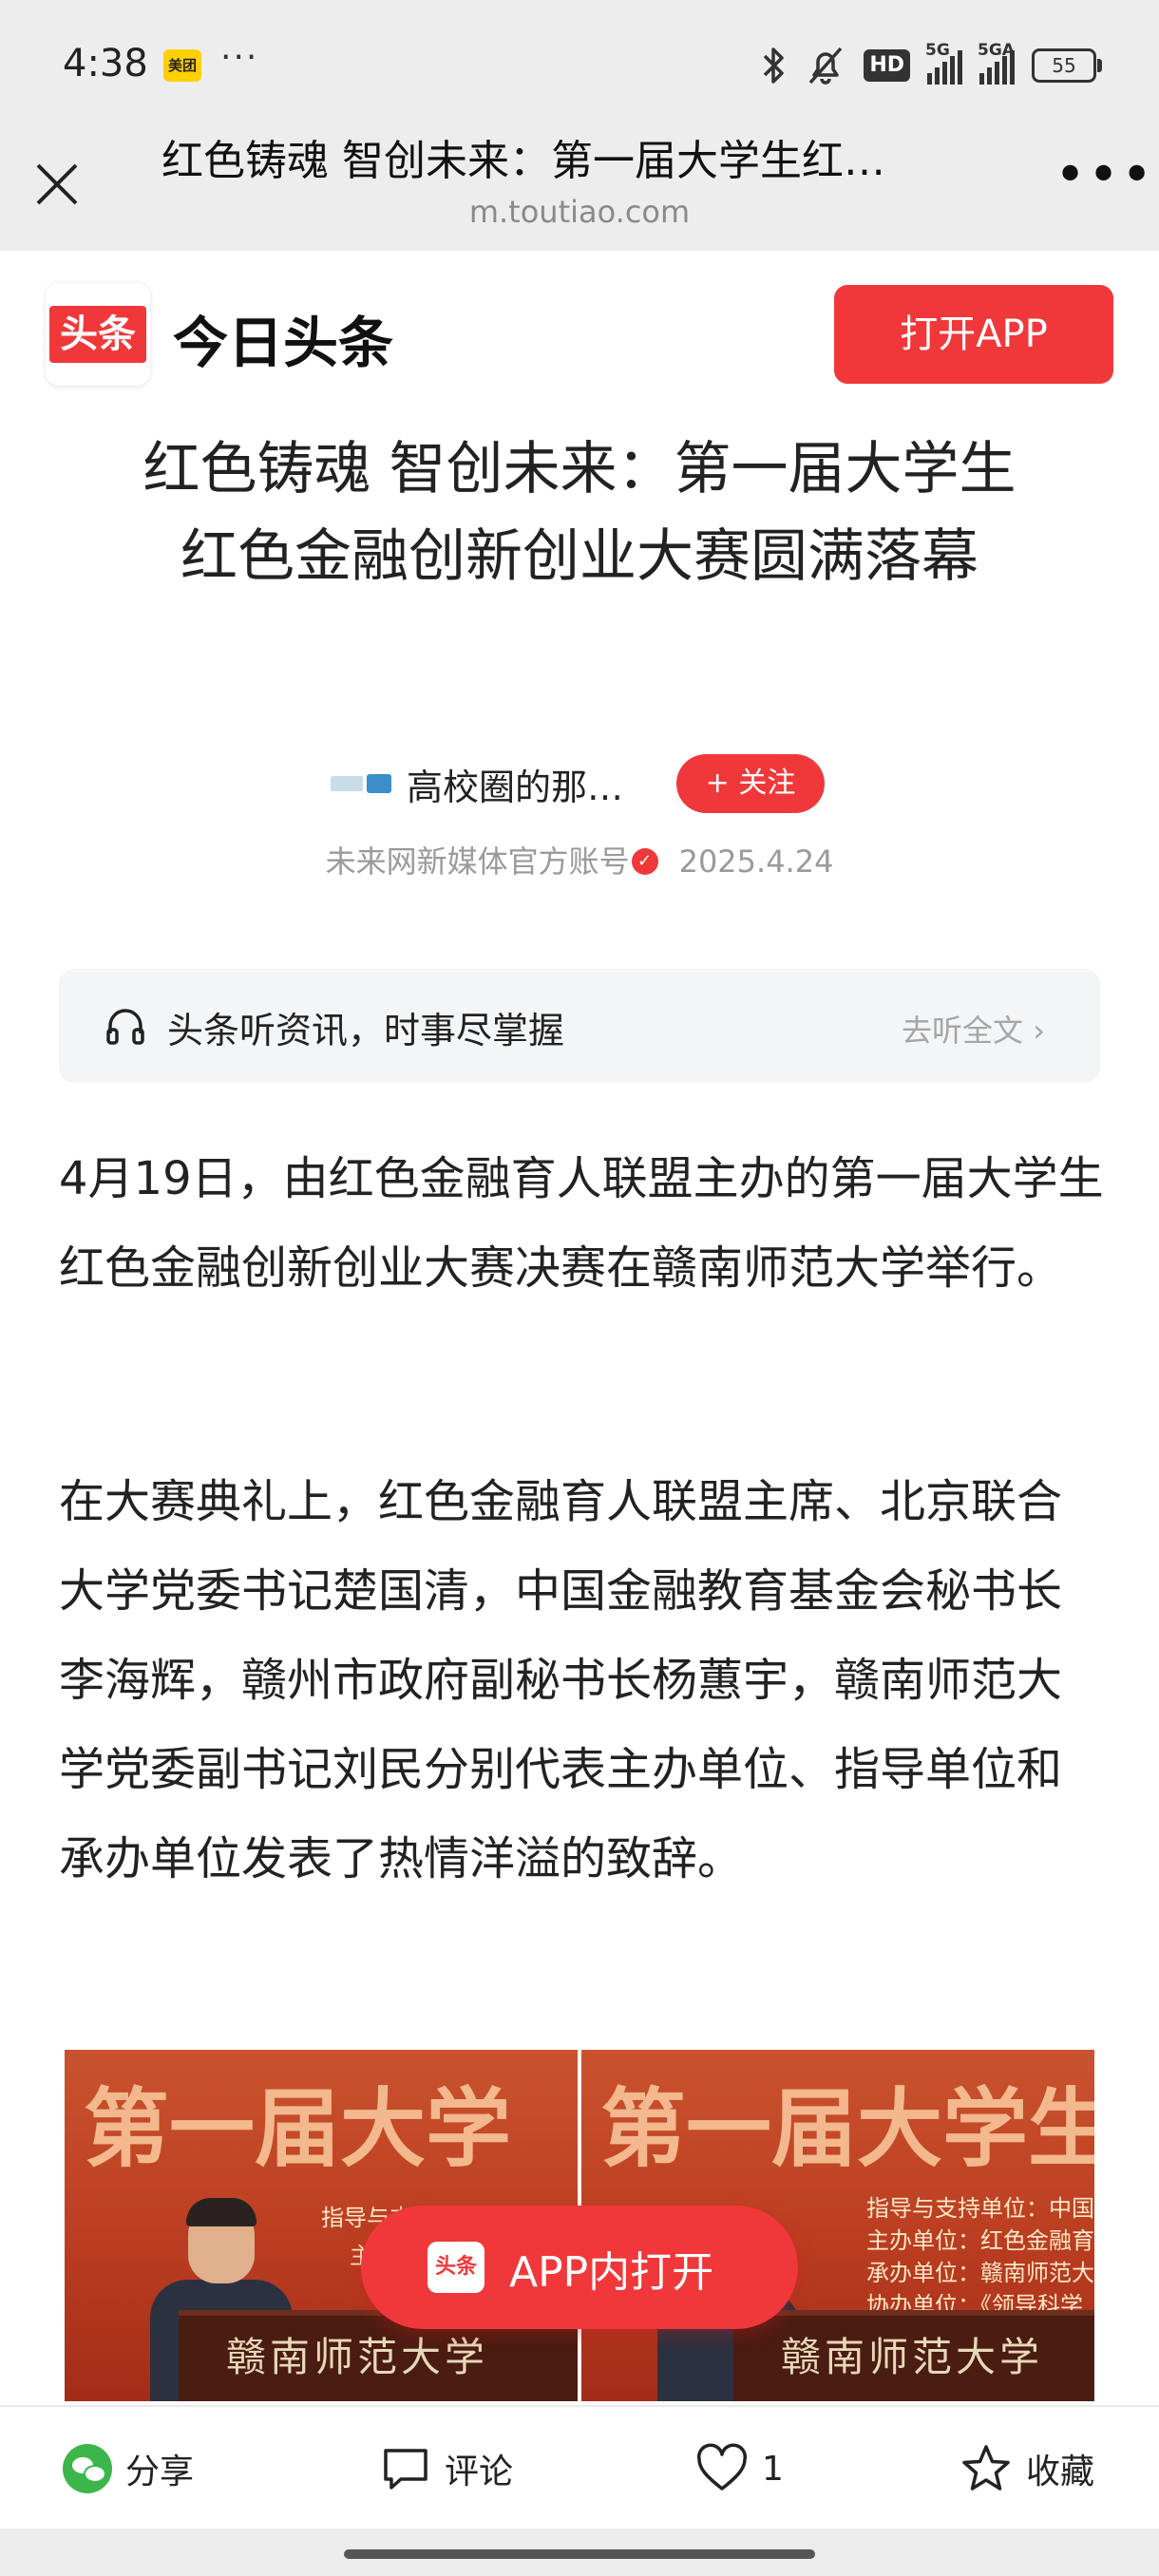 This screenshot has width=1159, height=2576. I want to click on battery-icon: 55, so click(1067, 65).